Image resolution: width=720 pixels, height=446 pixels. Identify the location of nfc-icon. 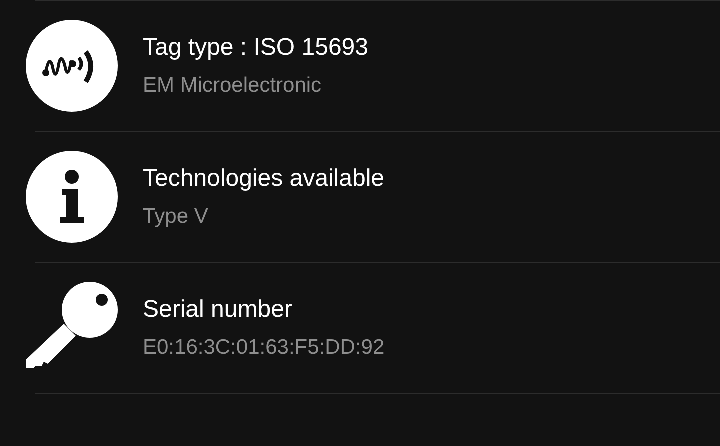
(72, 66).